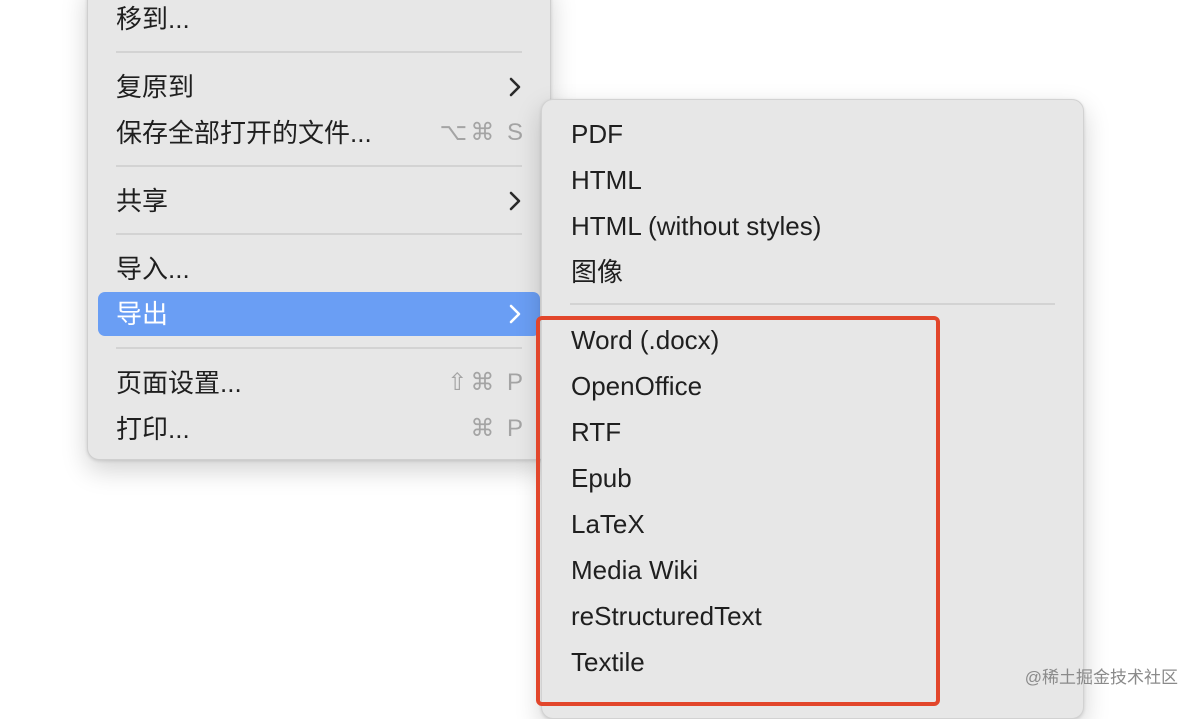 This screenshot has height=719, width=1184. Describe the element at coordinates (498, 428) in the screenshot. I see `print-shortcut: ⌘ P` at that location.